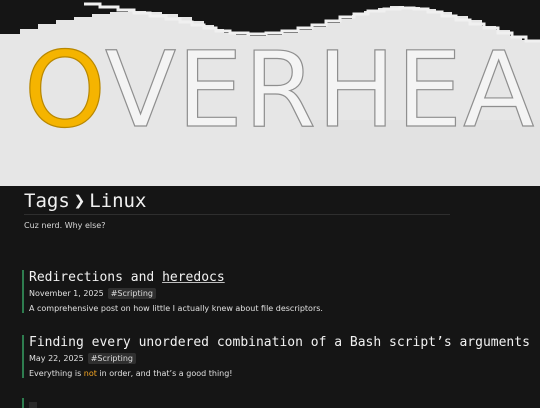 The height and width of the screenshot is (408, 540). Describe the element at coordinates (64, 90) in the screenshot. I see `logo-accent-letter: O` at that location.